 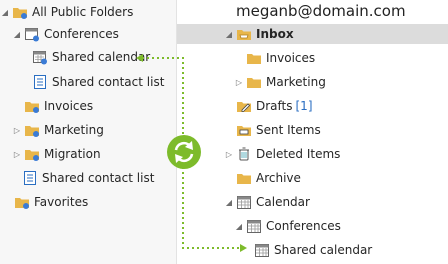 I want to click on sync-icon, so click(x=184, y=152).